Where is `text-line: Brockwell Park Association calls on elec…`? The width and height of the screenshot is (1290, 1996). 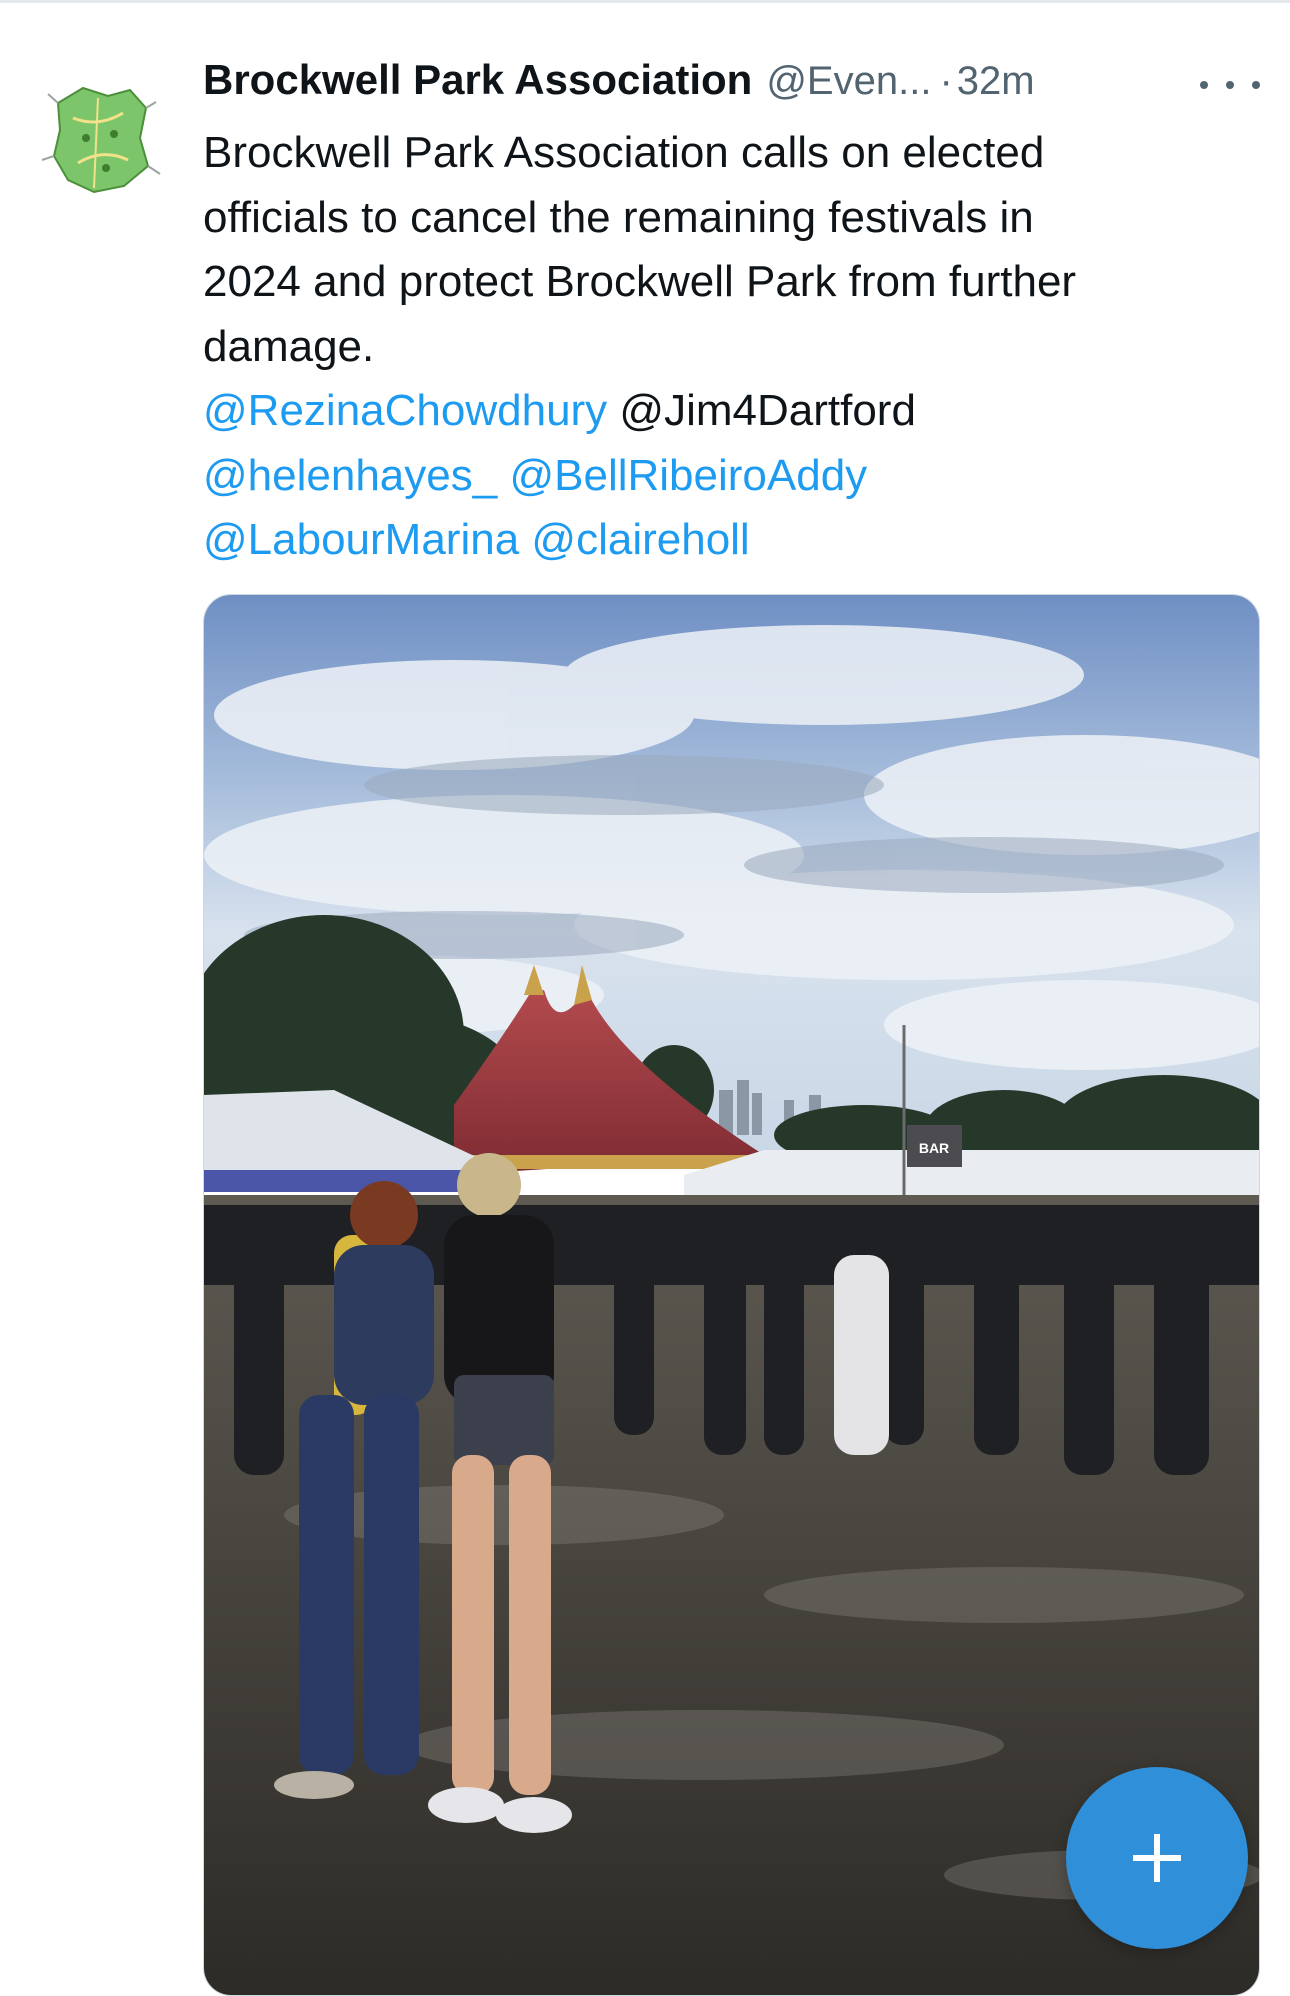 text-line: Brockwell Park Association calls on elec… is located at coordinates (624, 152).